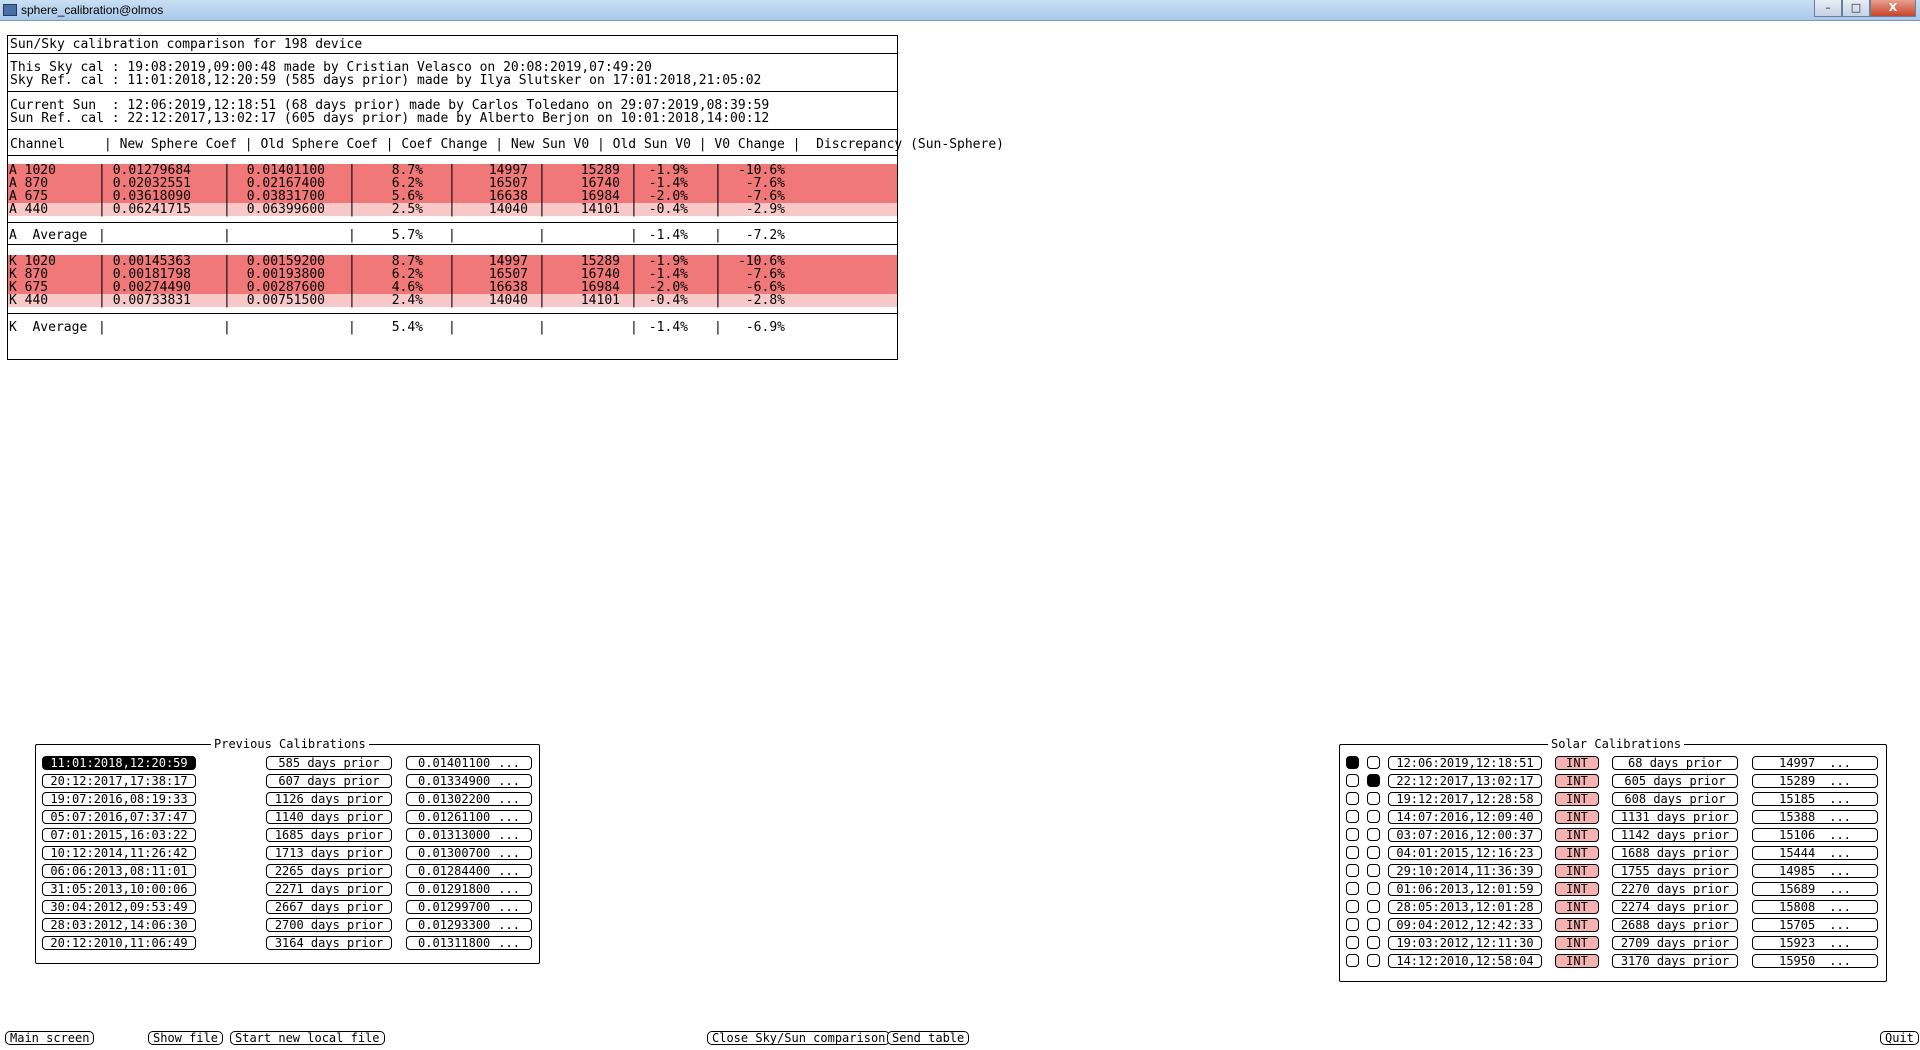  Describe the element at coordinates (119, 799) in the screenshot. I see `previous-cal-date: 19:07:2016,08:19:33` at that location.